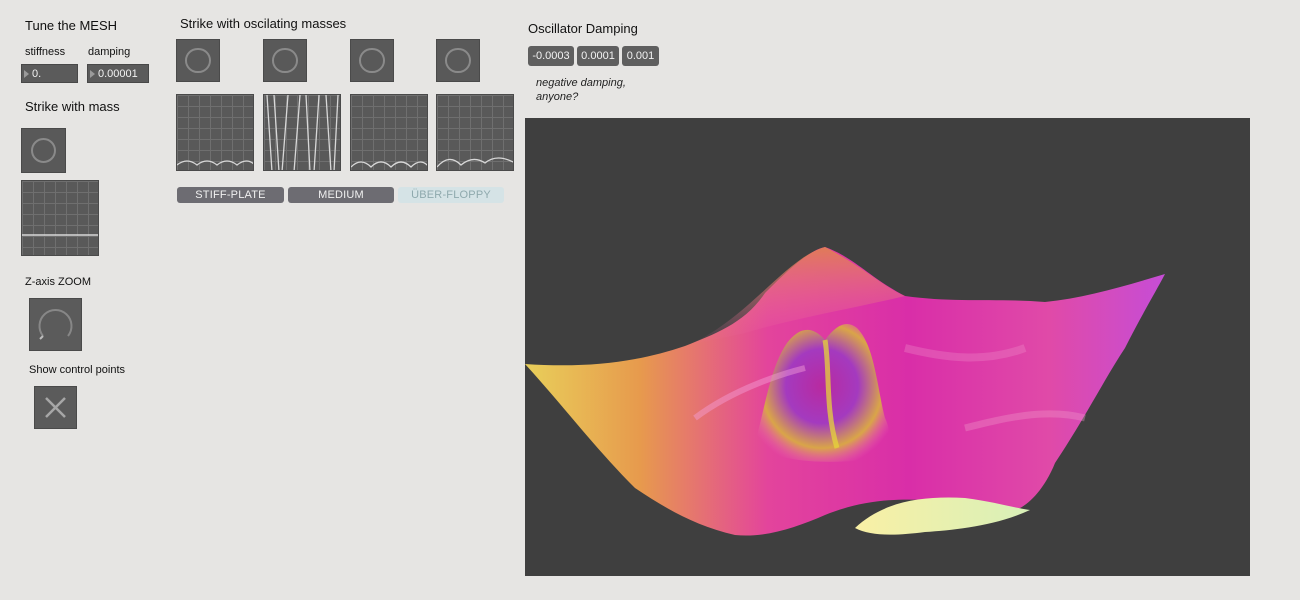  Describe the element at coordinates (583, 28) in the screenshot. I see `osc-damping-title: Oscillator Damping` at that location.